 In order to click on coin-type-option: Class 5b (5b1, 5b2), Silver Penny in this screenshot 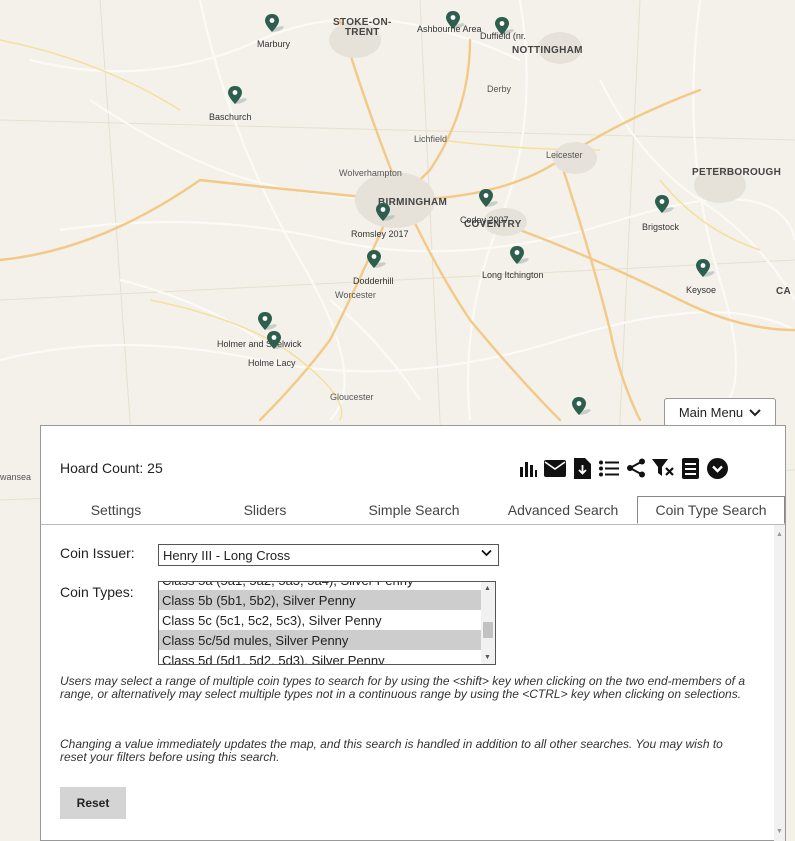, I will do `click(320, 600)`.